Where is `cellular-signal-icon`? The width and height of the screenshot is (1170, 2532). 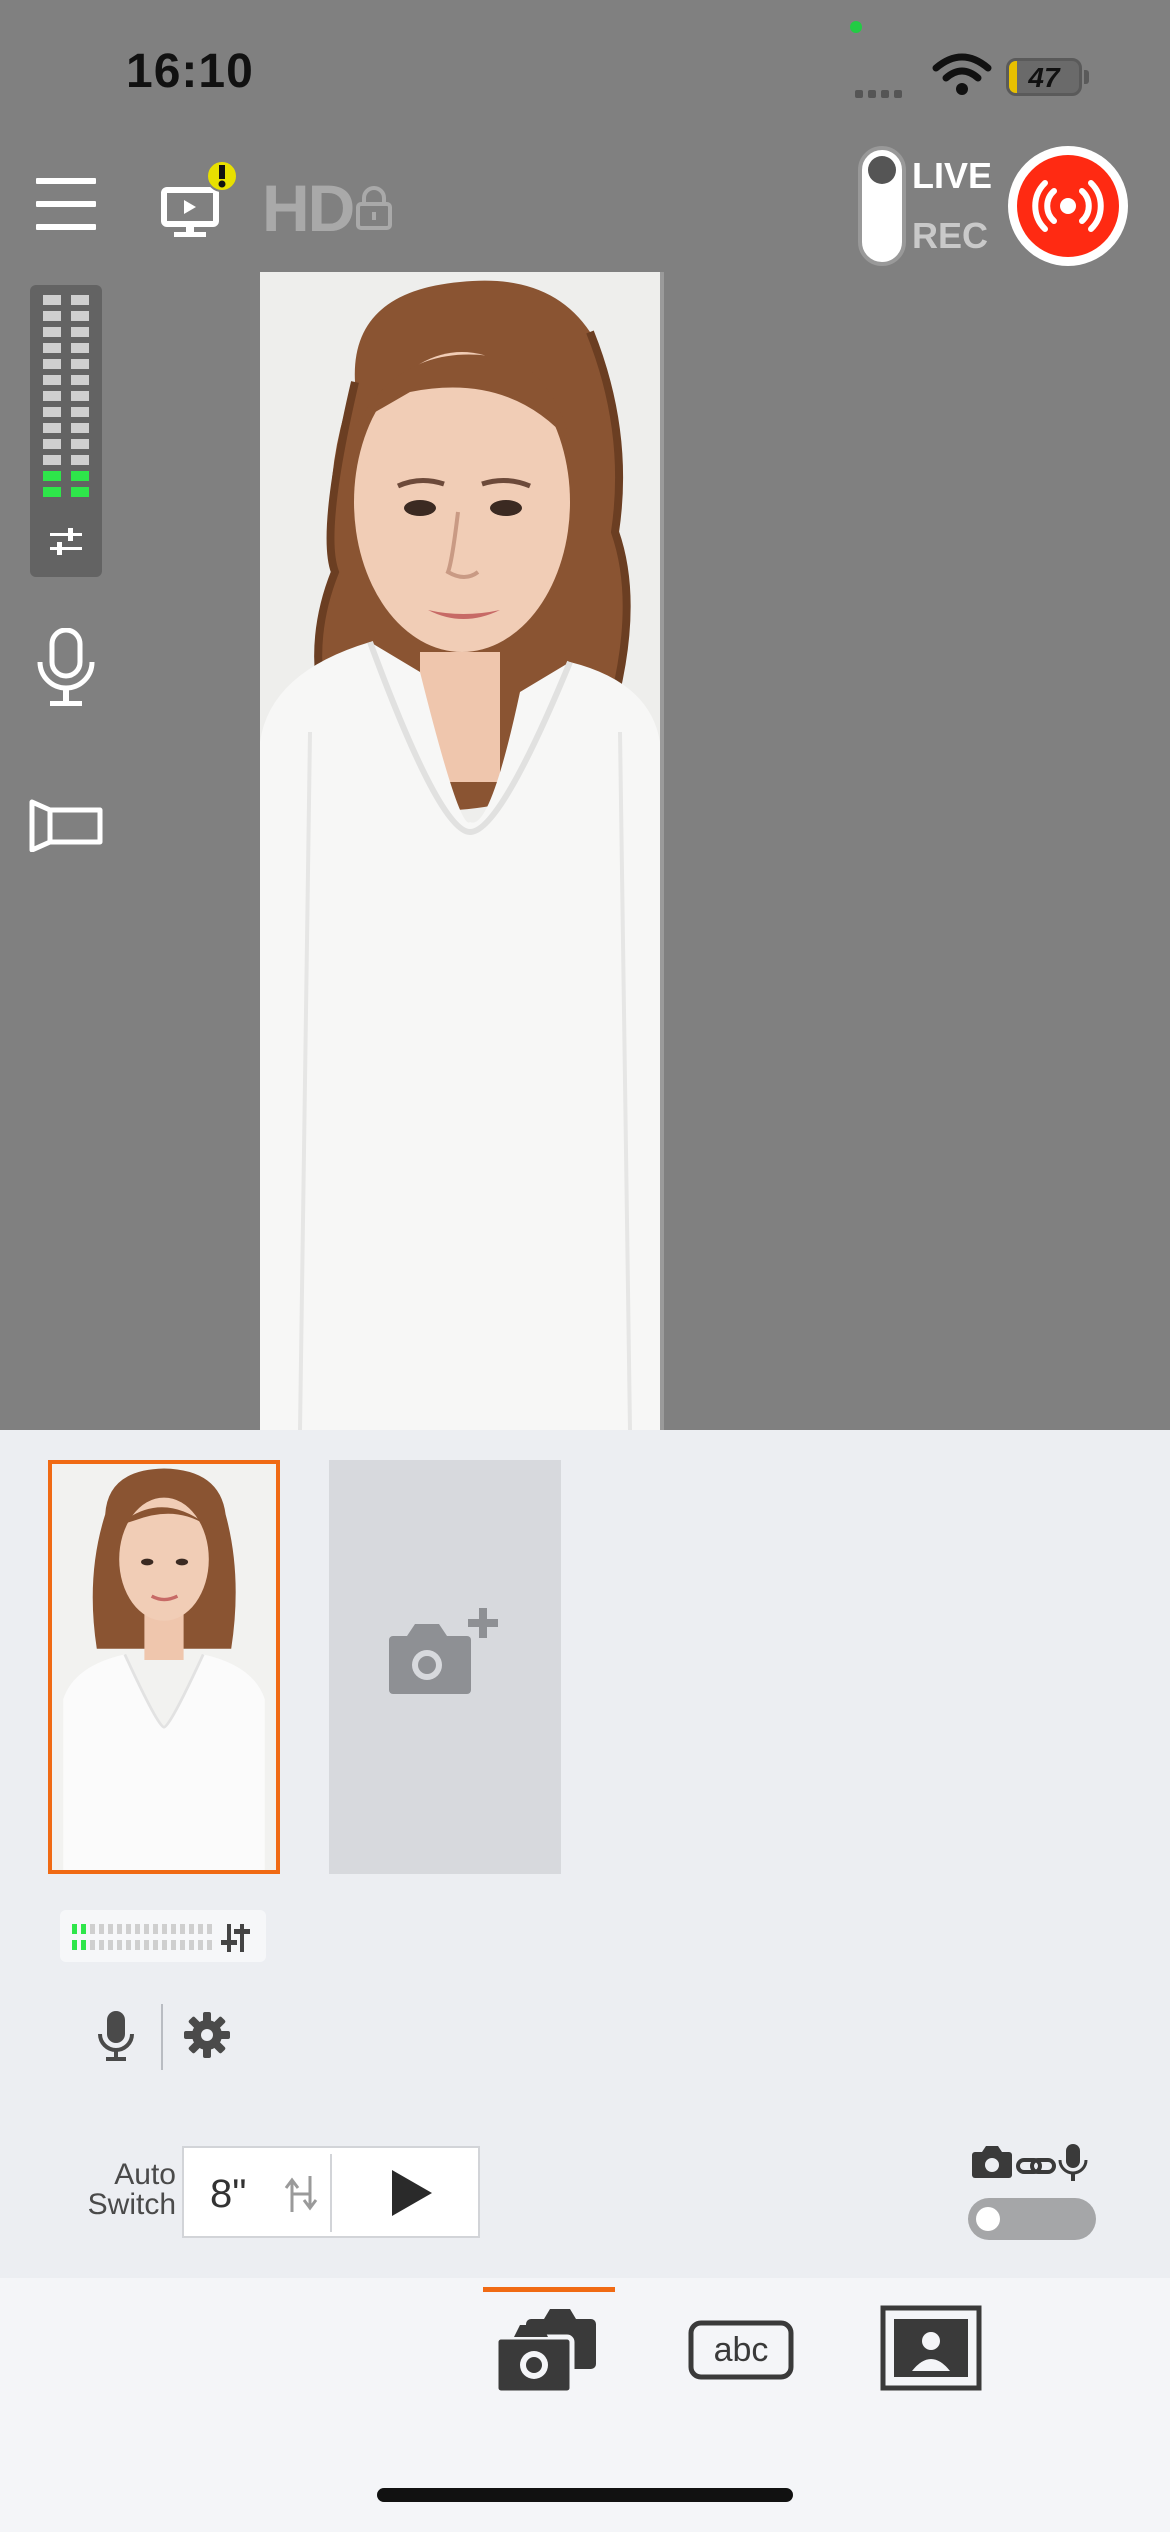 cellular-signal-icon is located at coordinates (881, 94).